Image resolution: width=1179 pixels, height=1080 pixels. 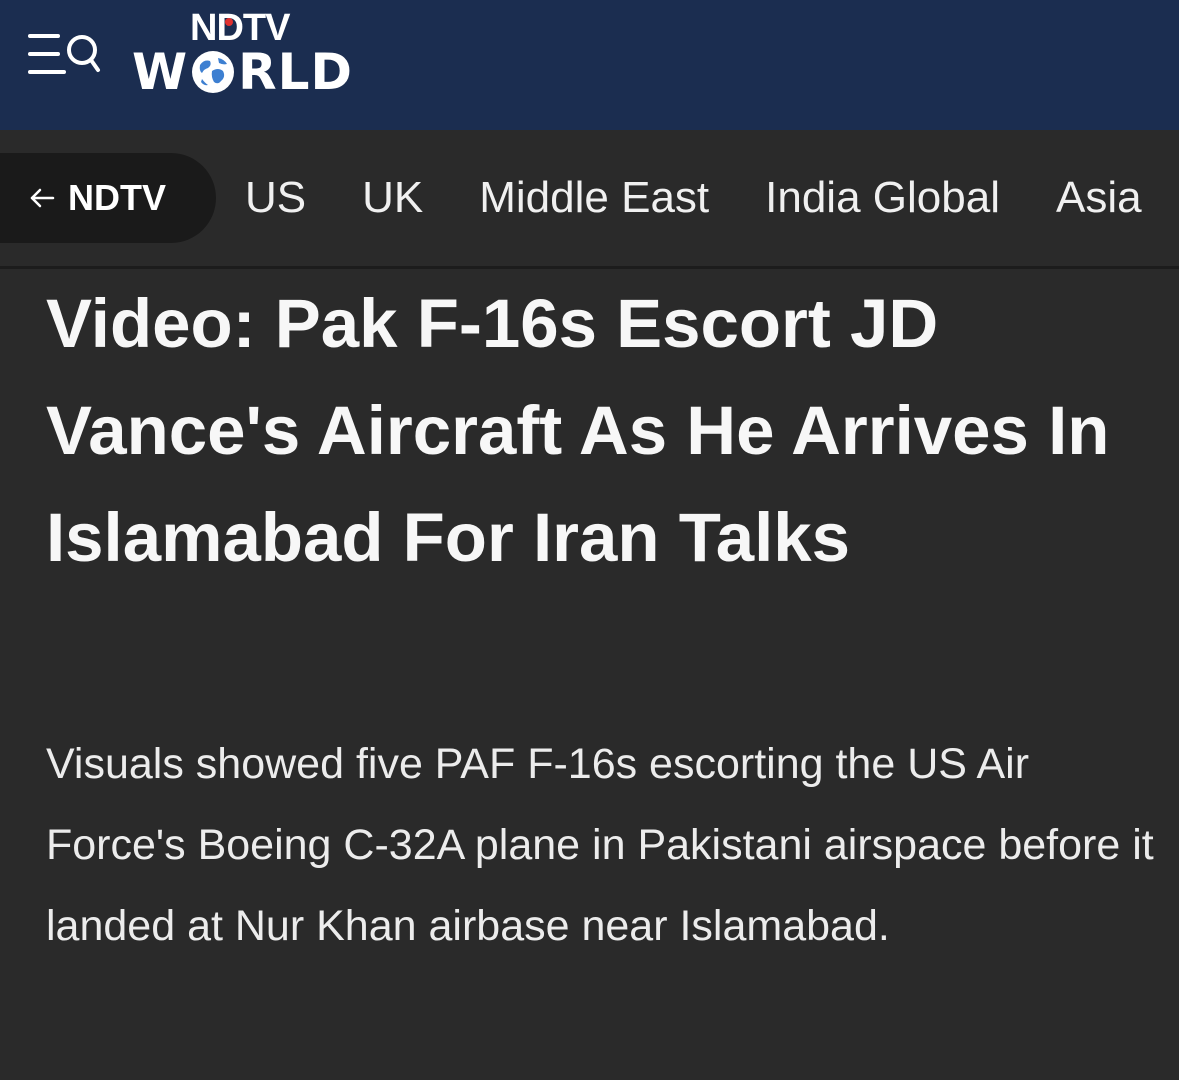 I want to click on nav-item-middle-east: Middle East, so click(x=594, y=198).